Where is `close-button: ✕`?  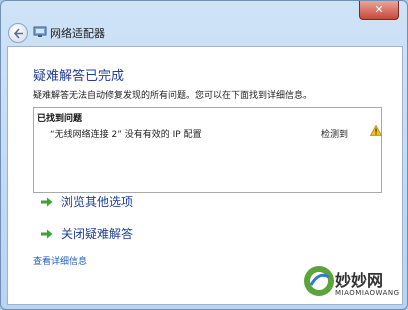 close-button: ✕ is located at coordinates (379, 10).